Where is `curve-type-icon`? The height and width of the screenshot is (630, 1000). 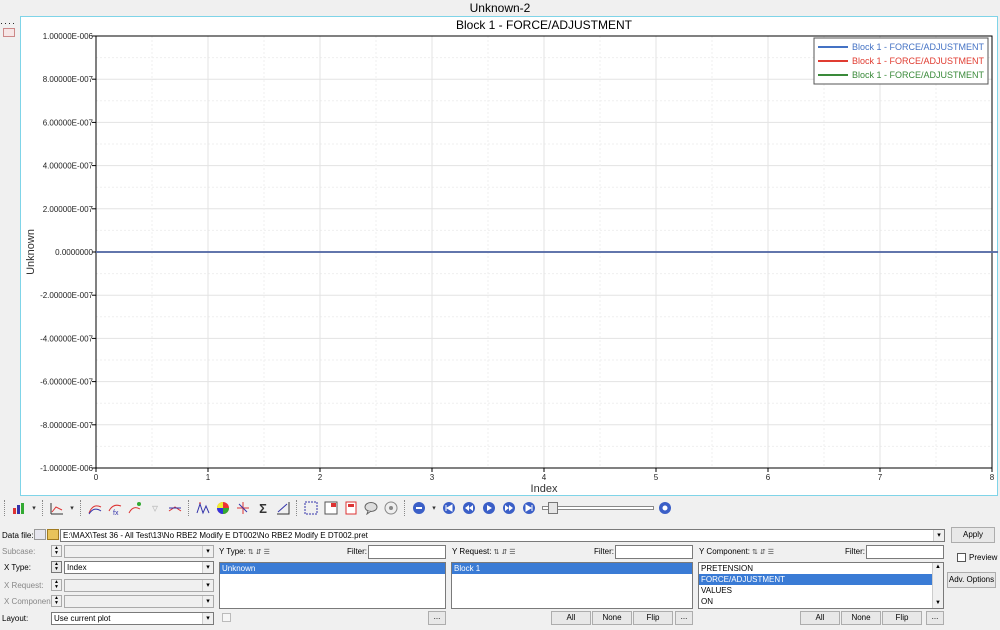
curve-type-icon is located at coordinates (57, 508).